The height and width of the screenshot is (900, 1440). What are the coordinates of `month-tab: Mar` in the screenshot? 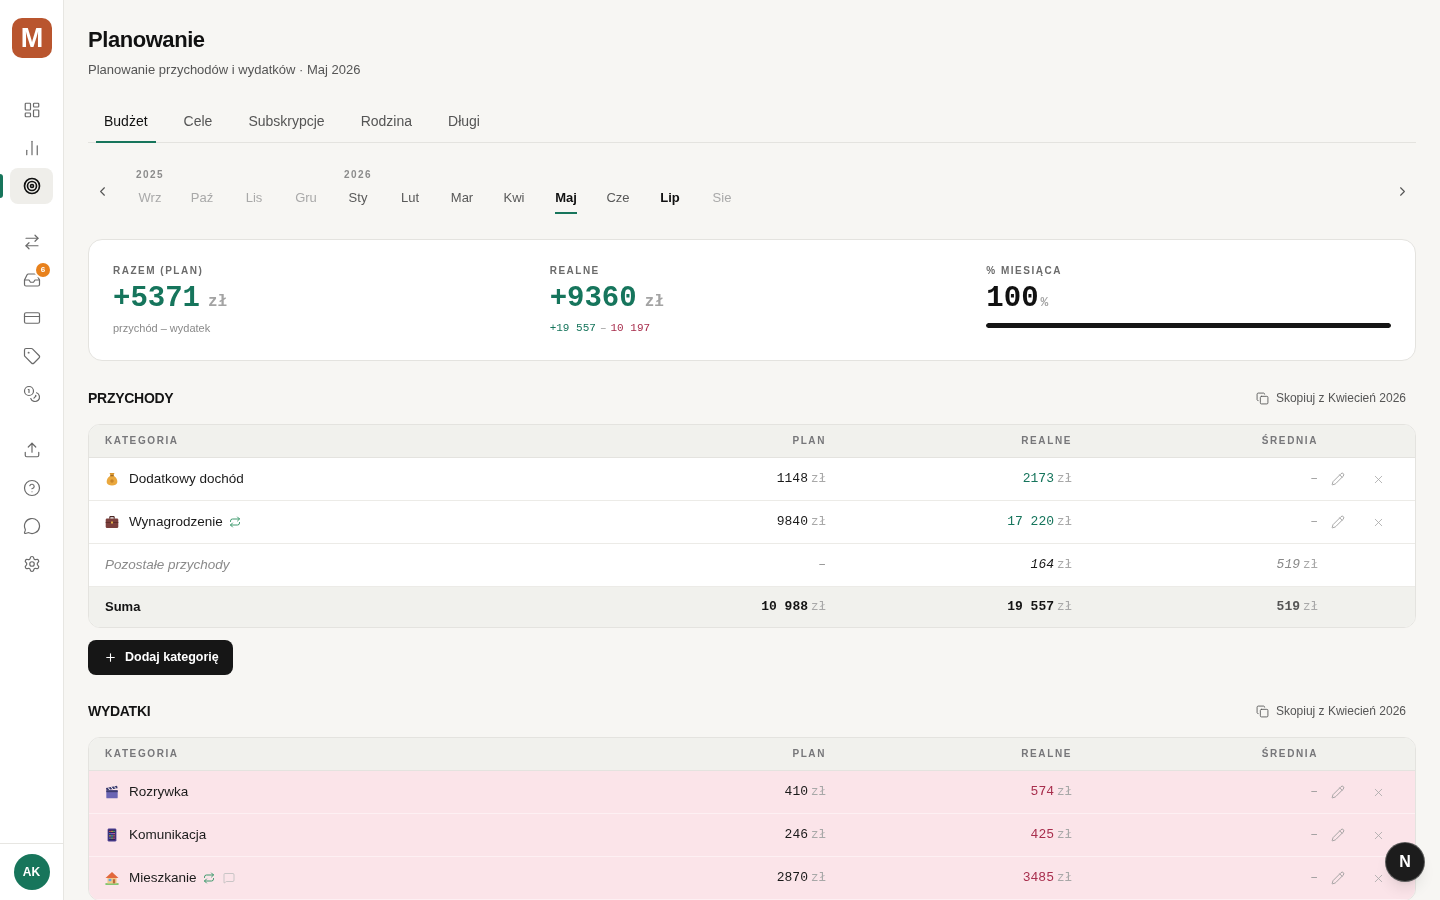 It's located at (462, 201).